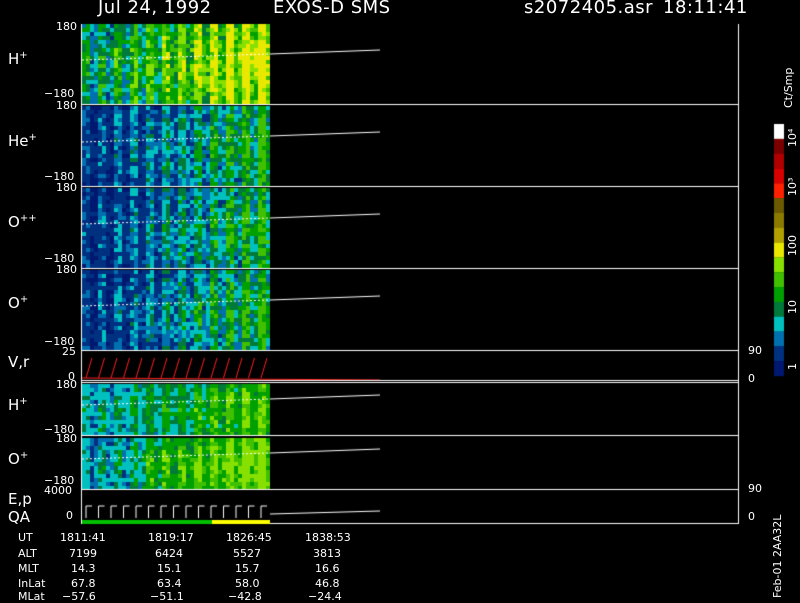  What do you see at coordinates (245, 596) in the screenshot?
I see `eph-mlat-3: −42.8` at bounding box center [245, 596].